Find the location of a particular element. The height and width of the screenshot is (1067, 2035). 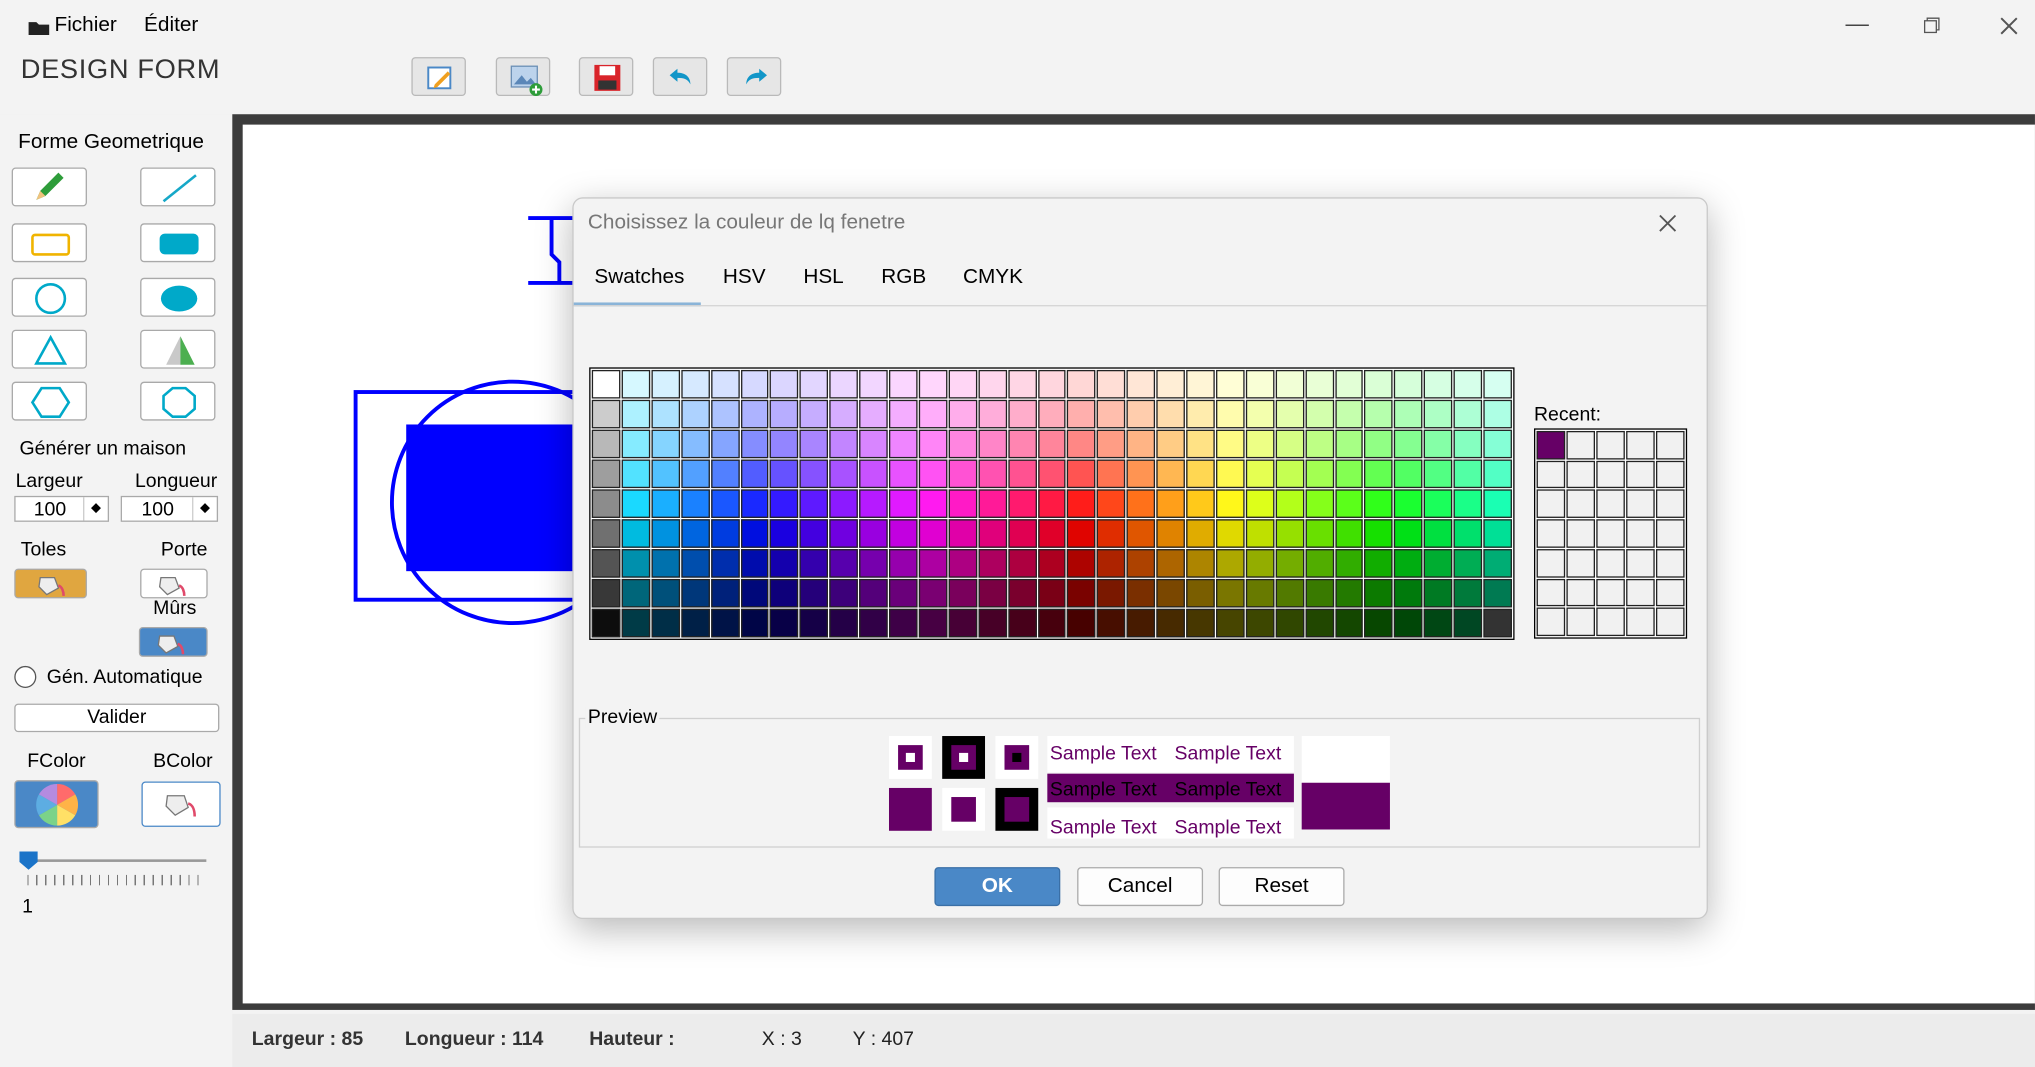

door-color-button is located at coordinates (174, 583).